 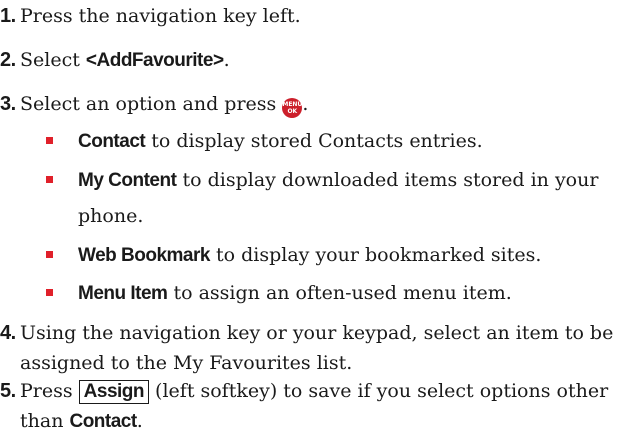 What do you see at coordinates (326, 421) in the screenshot?
I see `step-text-line-2: than Contact.` at bounding box center [326, 421].